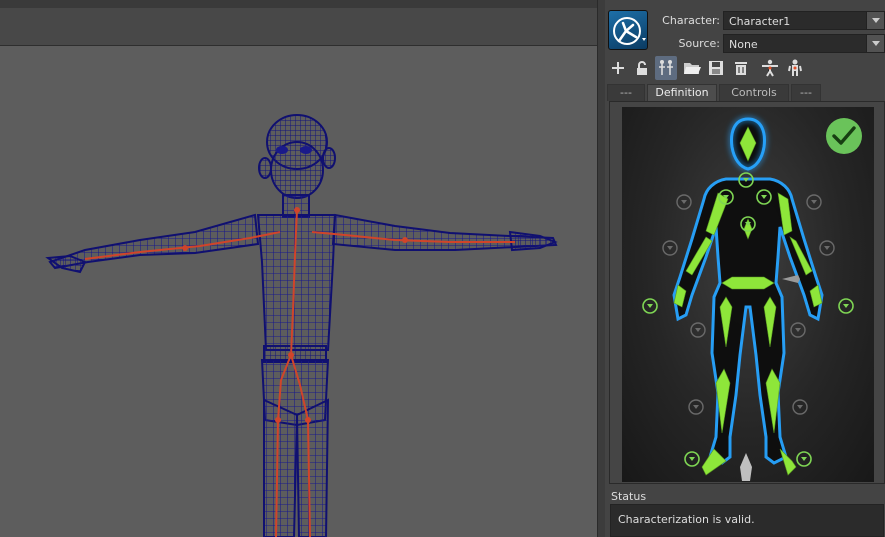 The width and height of the screenshot is (885, 537). What do you see at coordinates (806, 92) in the screenshot?
I see `tab-last: ---` at bounding box center [806, 92].